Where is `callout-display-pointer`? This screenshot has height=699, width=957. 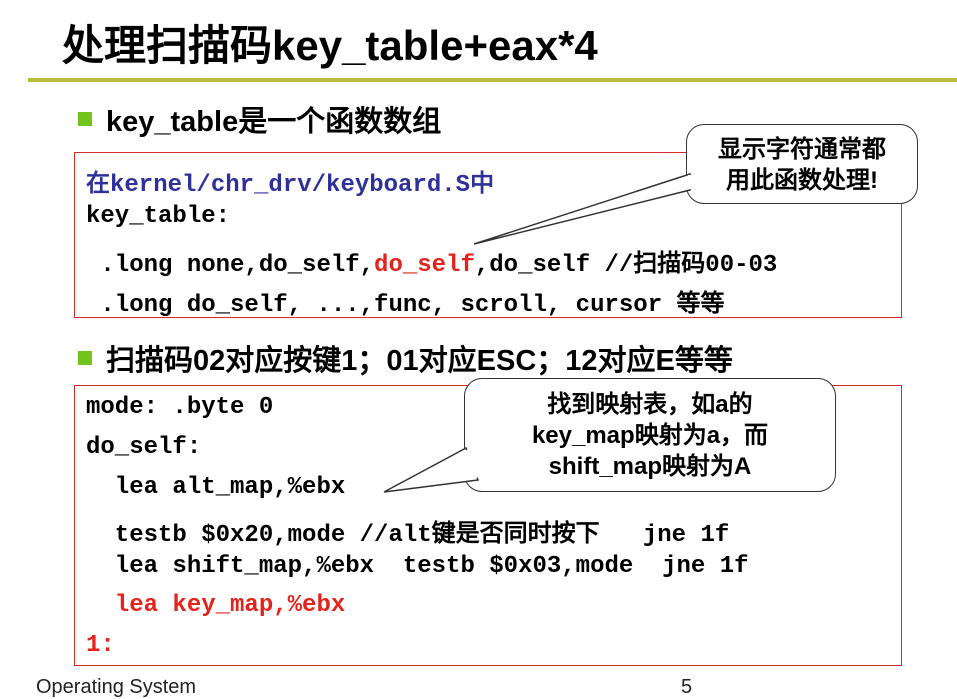
callout-display-pointer is located at coordinates (582, 208).